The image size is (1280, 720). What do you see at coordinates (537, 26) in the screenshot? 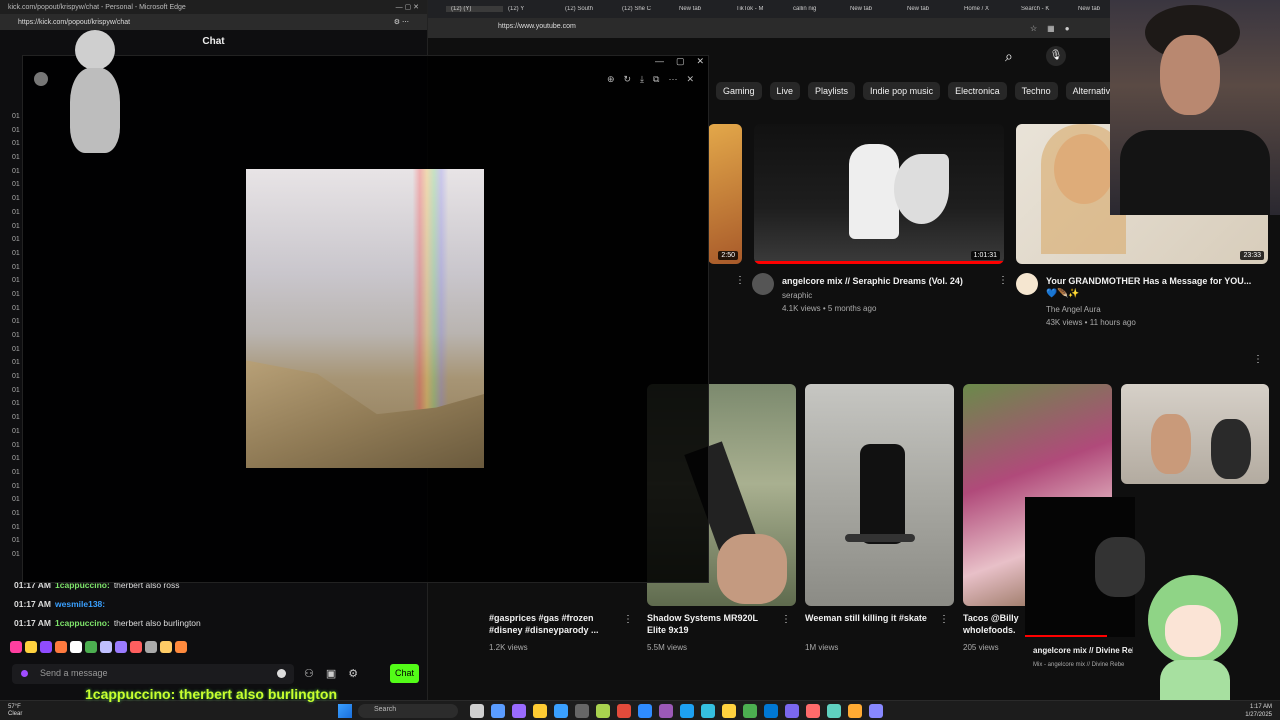
I see `youtube-url: https://www.youtube.com` at bounding box center [537, 26].